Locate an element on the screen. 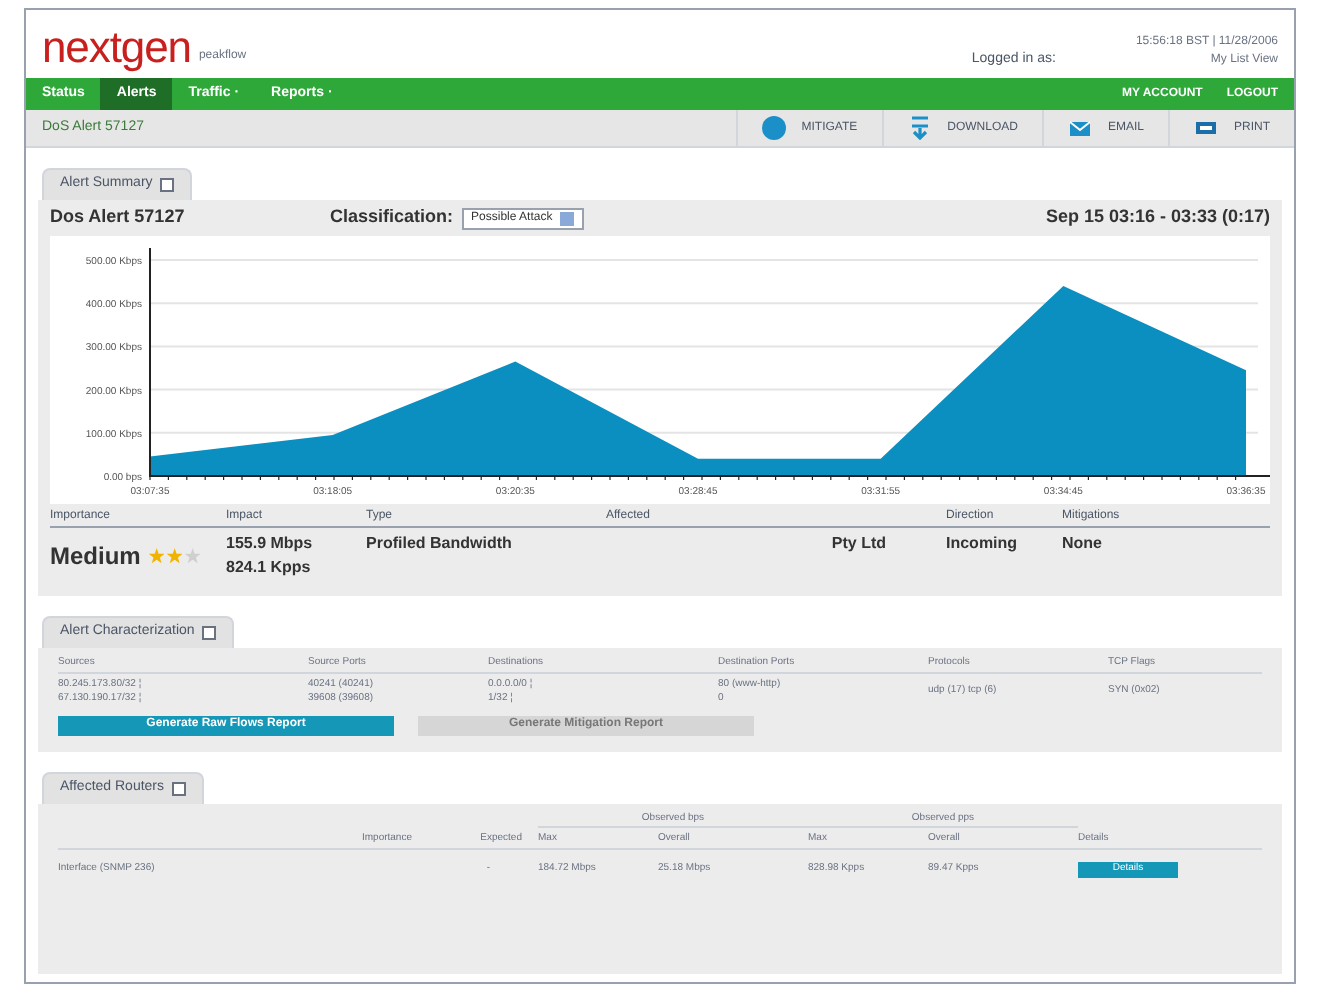  logo: nextgen is located at coordinates (116, 48).